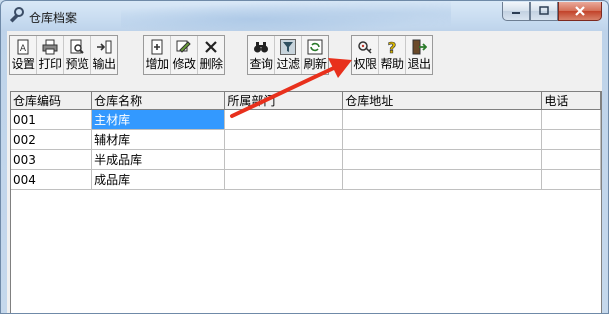 The image size is (609, 314). I want to click on print-label: 打印, so click(50, 64).